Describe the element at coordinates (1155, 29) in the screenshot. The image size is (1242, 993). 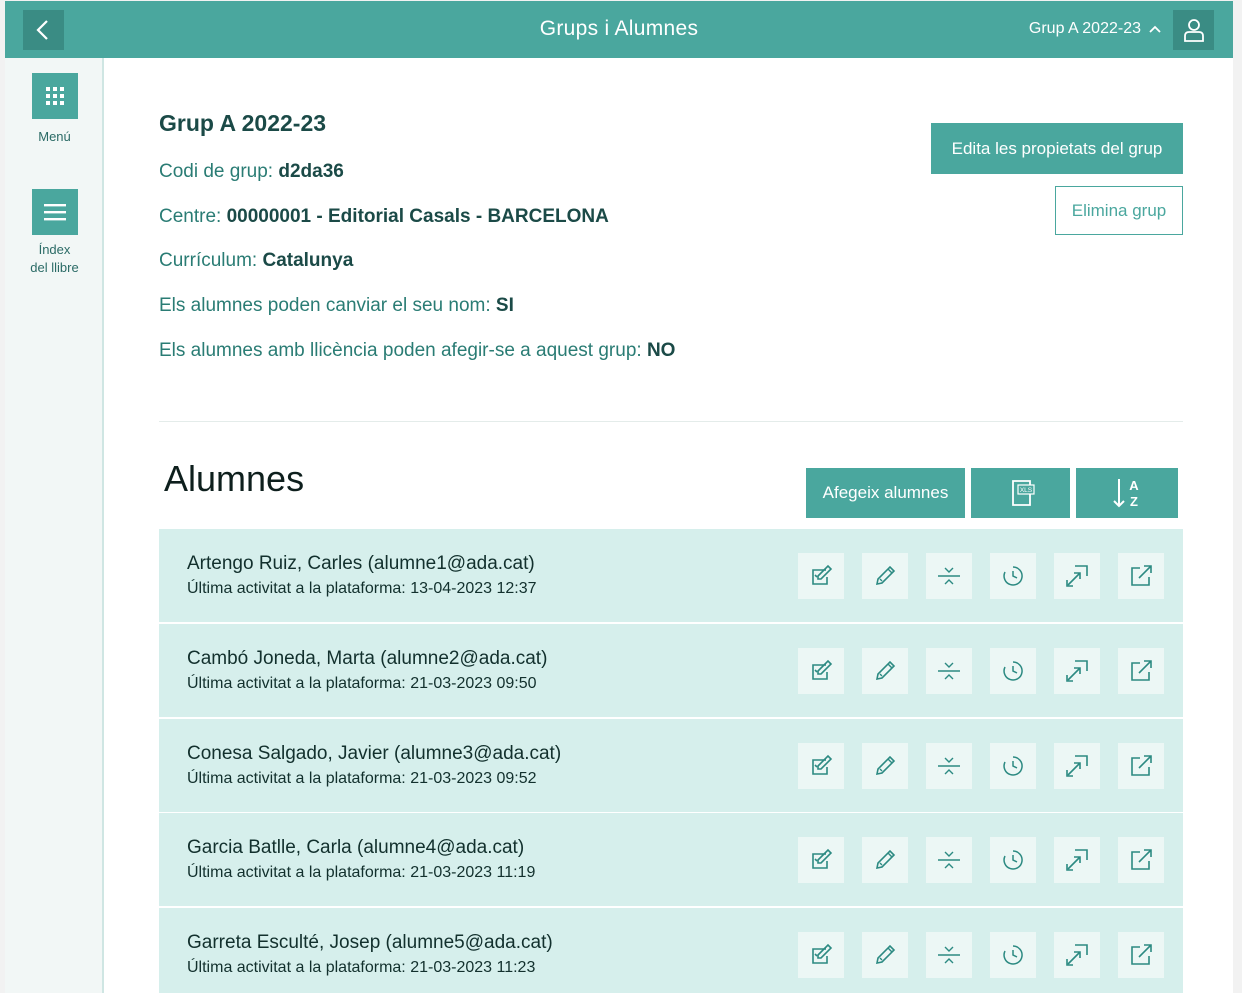
I see `chevron-up-icon` at that location.